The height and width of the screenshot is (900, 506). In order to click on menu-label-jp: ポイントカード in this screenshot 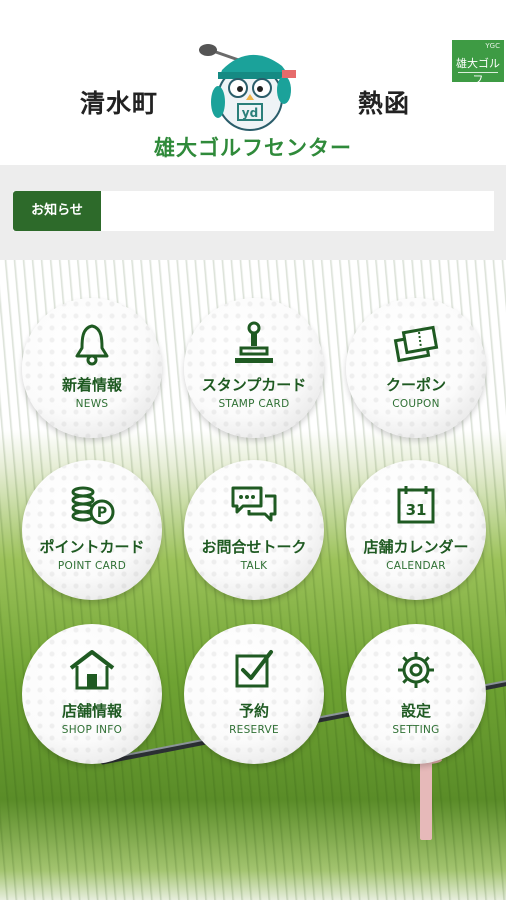, I will do `click(92, 547)`.